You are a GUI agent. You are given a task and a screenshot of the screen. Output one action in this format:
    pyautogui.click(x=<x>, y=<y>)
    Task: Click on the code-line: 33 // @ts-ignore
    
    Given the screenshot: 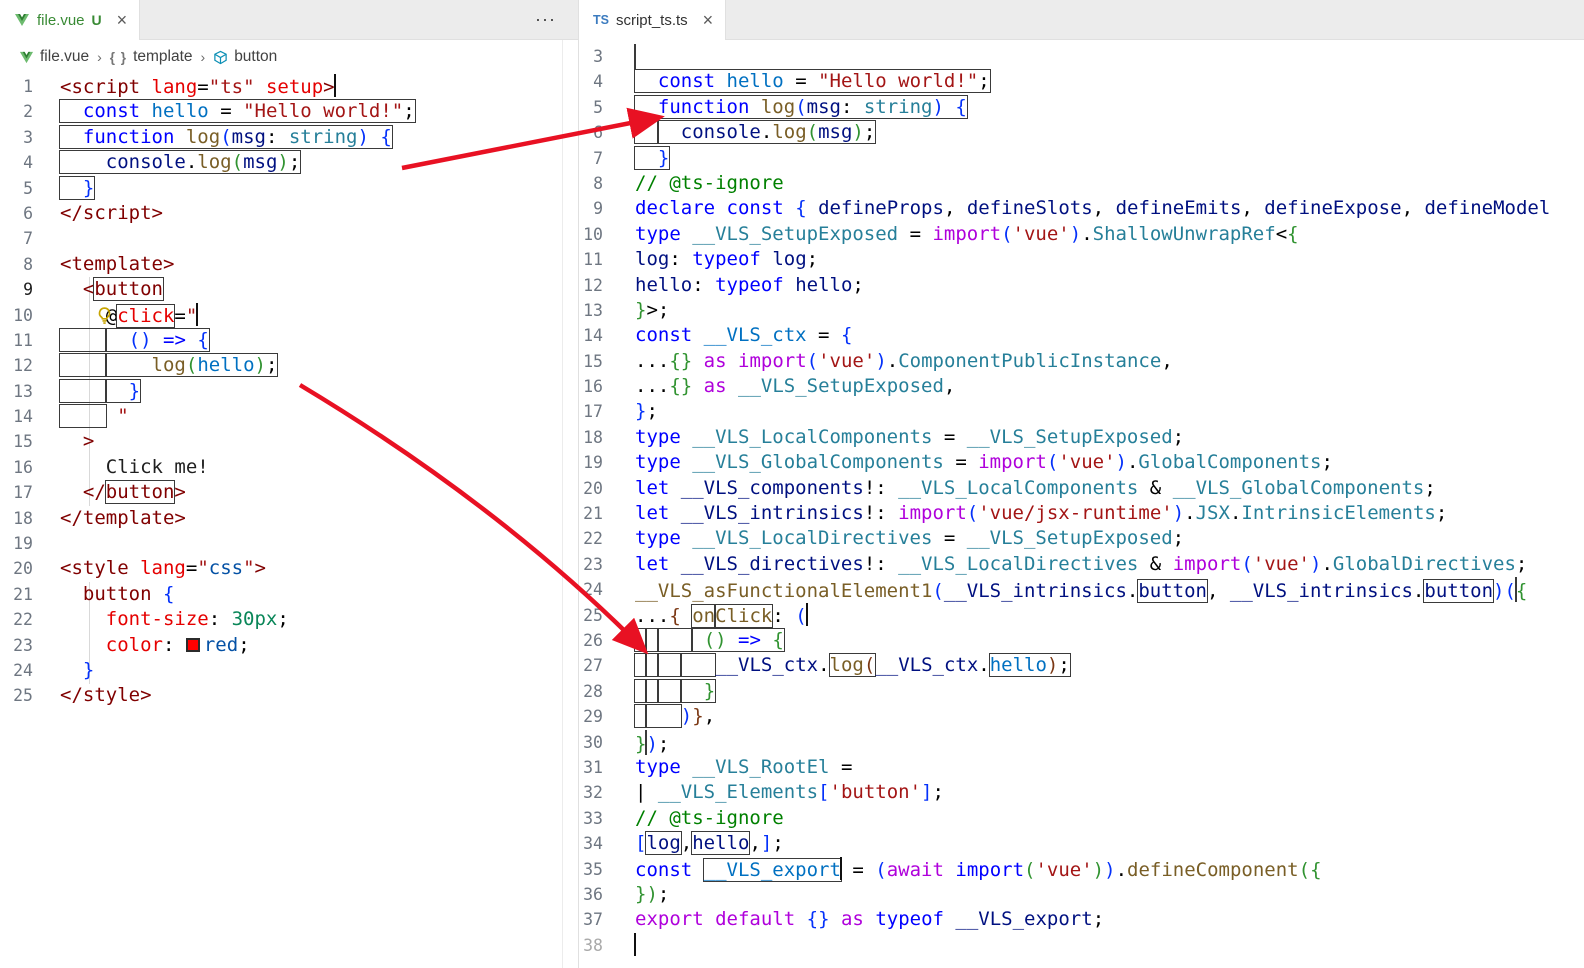 What is the action you would take?
    pyautogui.click(x=1081, y=818)
    